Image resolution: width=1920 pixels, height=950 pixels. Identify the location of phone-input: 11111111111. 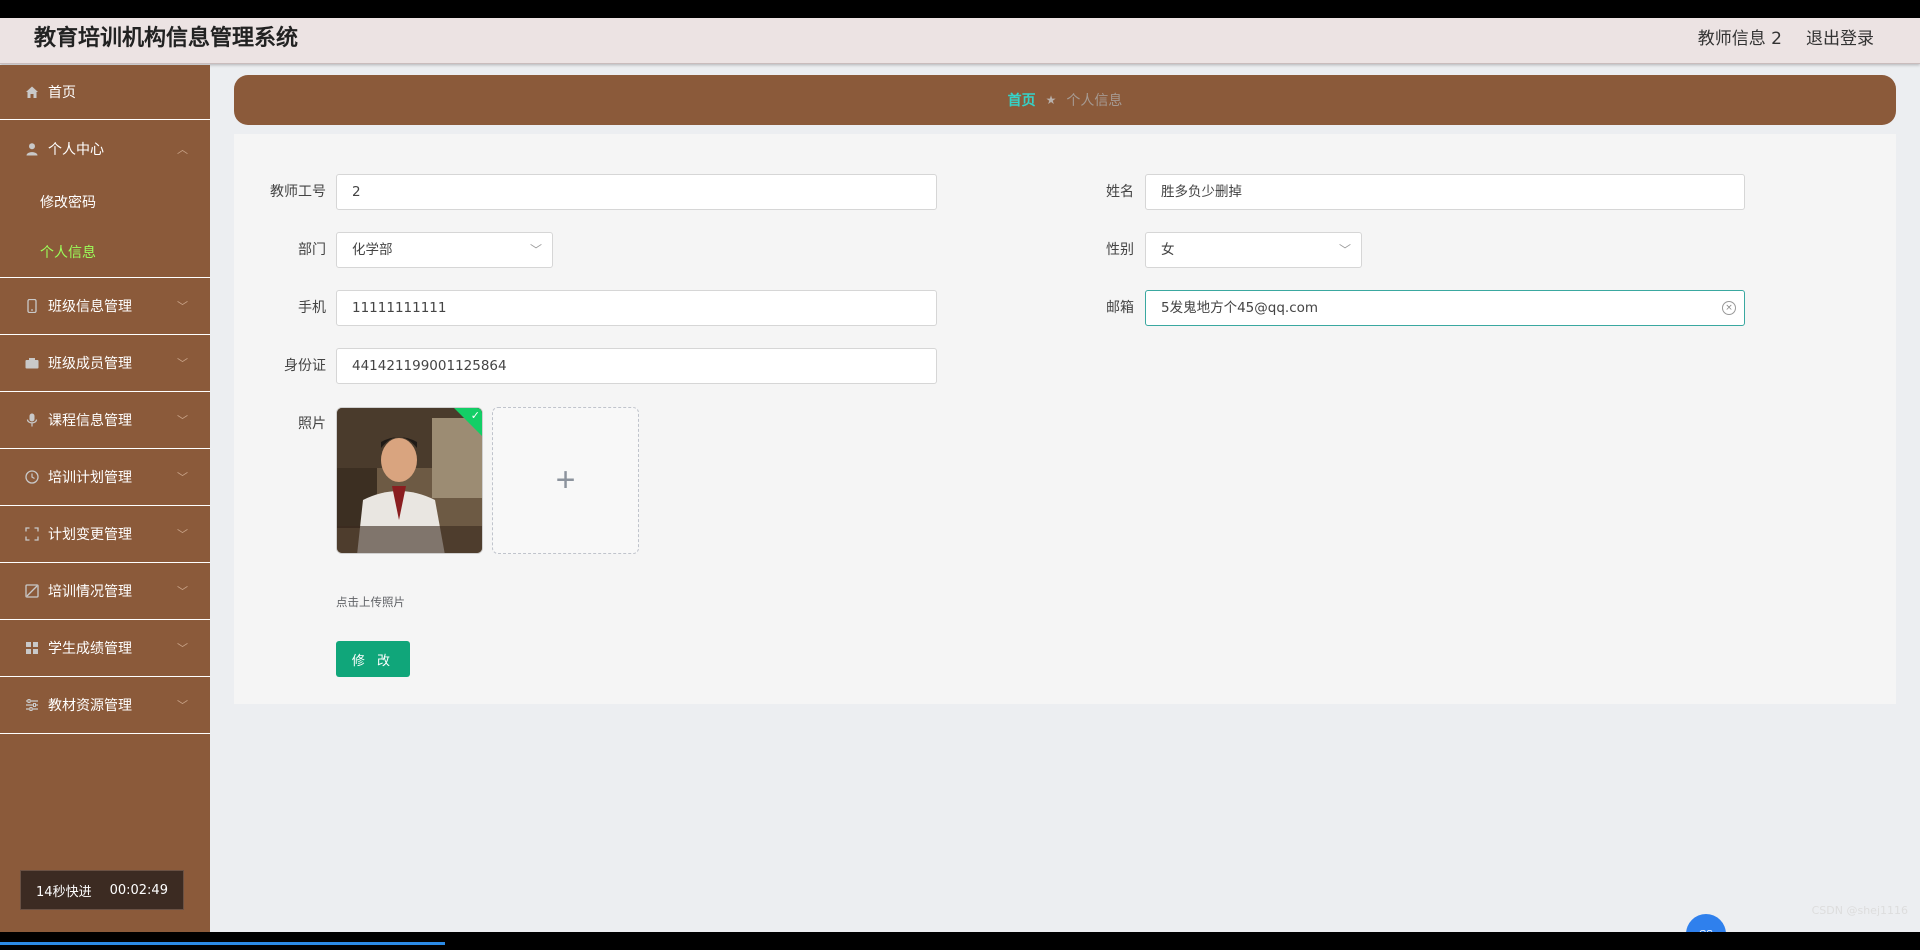
(636, 308).